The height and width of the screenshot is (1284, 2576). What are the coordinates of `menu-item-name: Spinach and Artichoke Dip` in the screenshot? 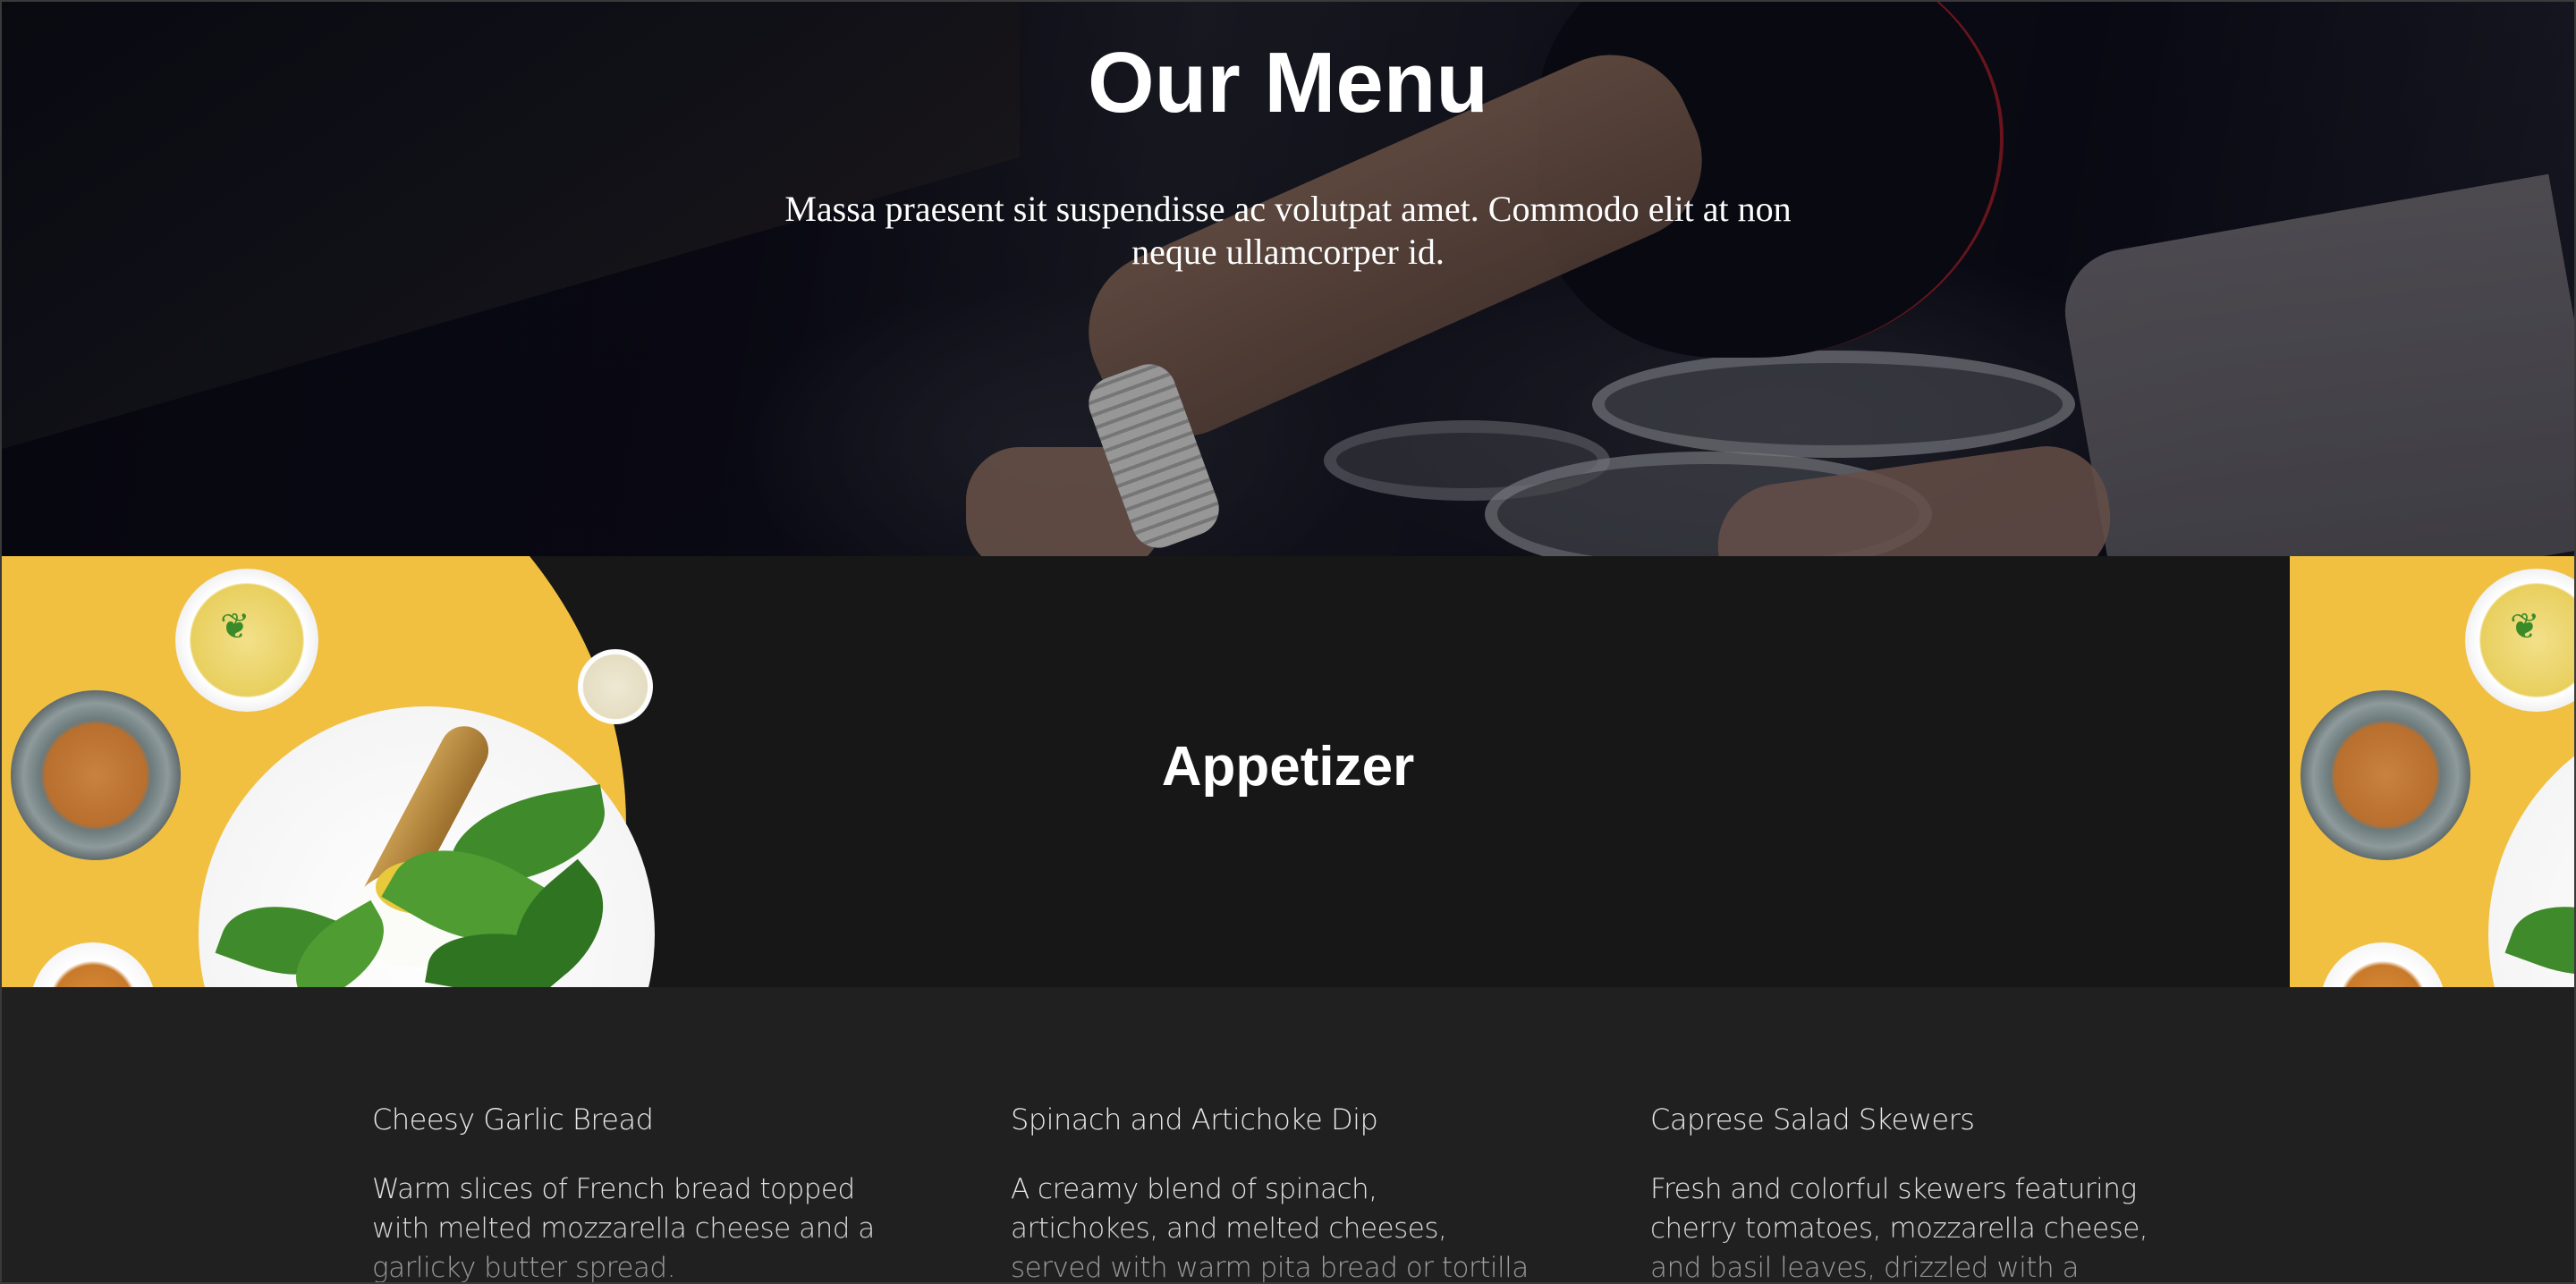 It's located at (1194, 1119).